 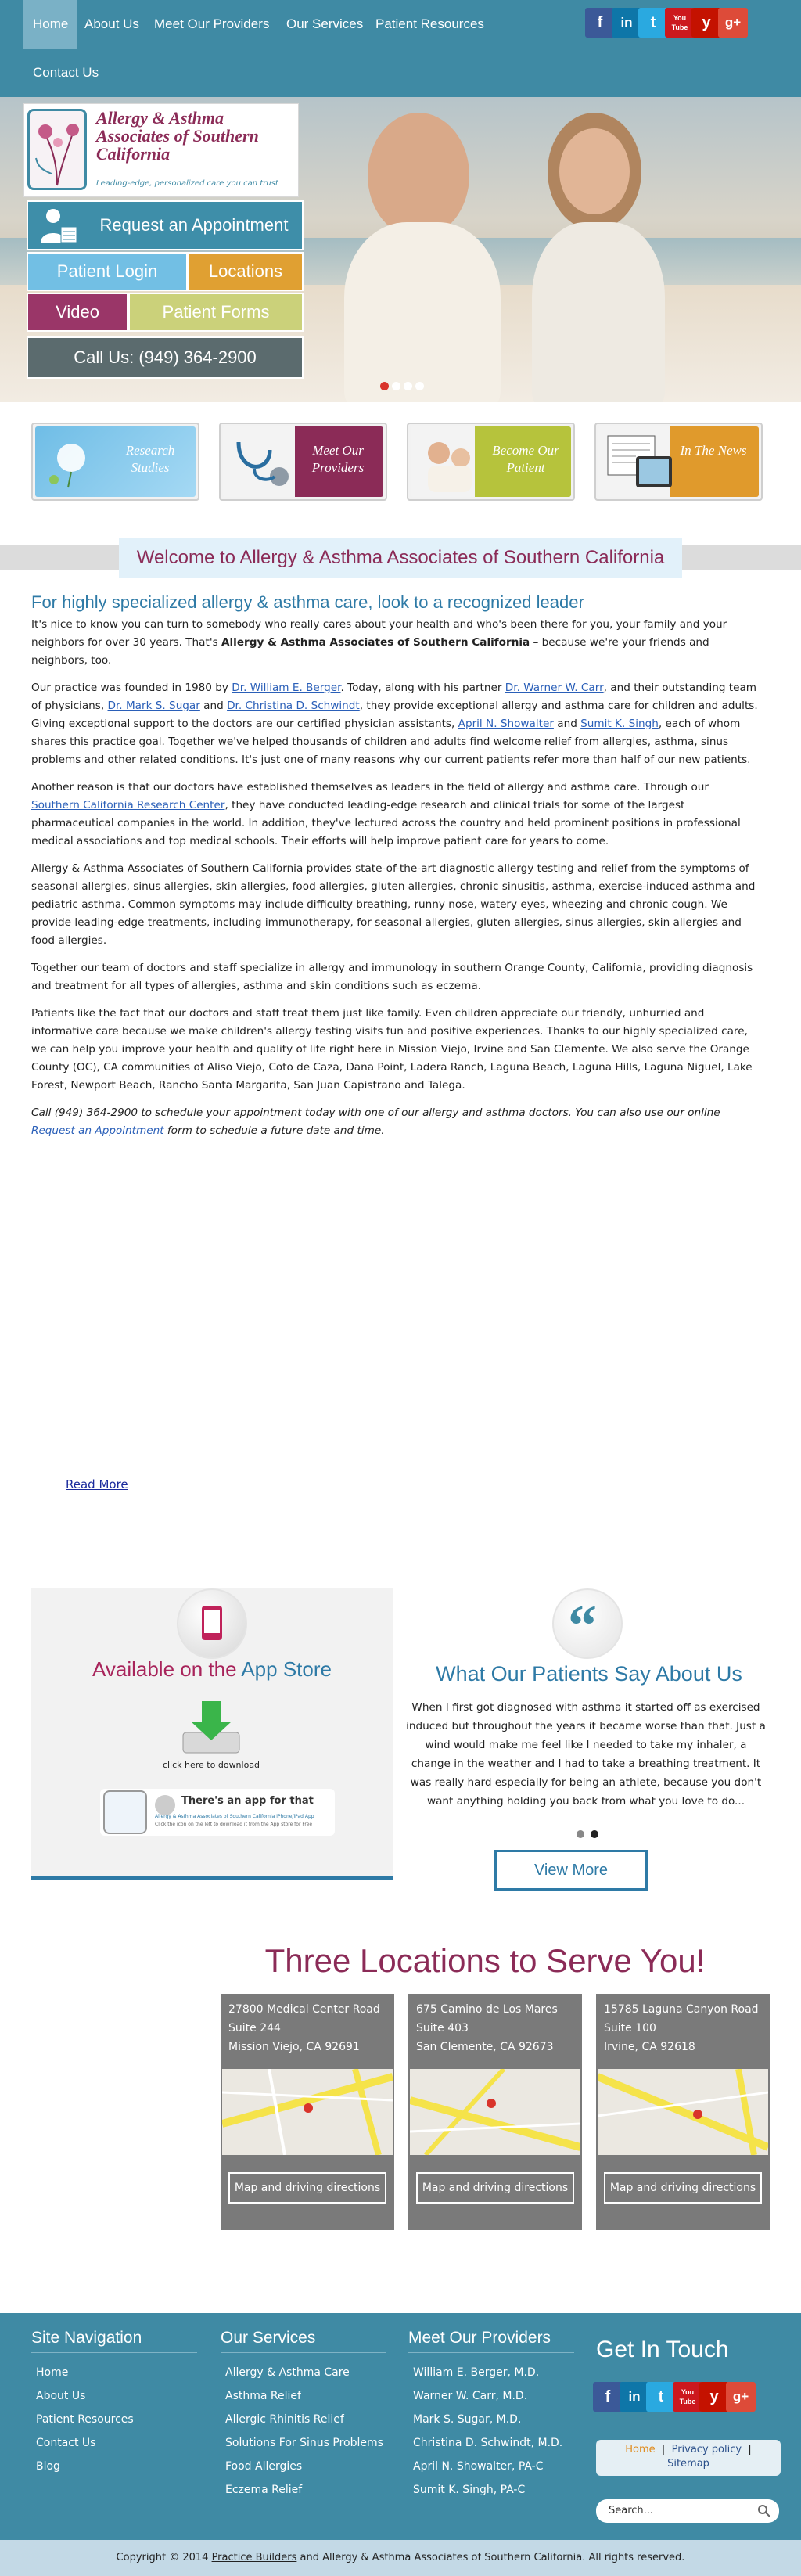 I want to click on footer-link-provider: Sumit K. Singh, PA-C, so click(x=469, y=2490).